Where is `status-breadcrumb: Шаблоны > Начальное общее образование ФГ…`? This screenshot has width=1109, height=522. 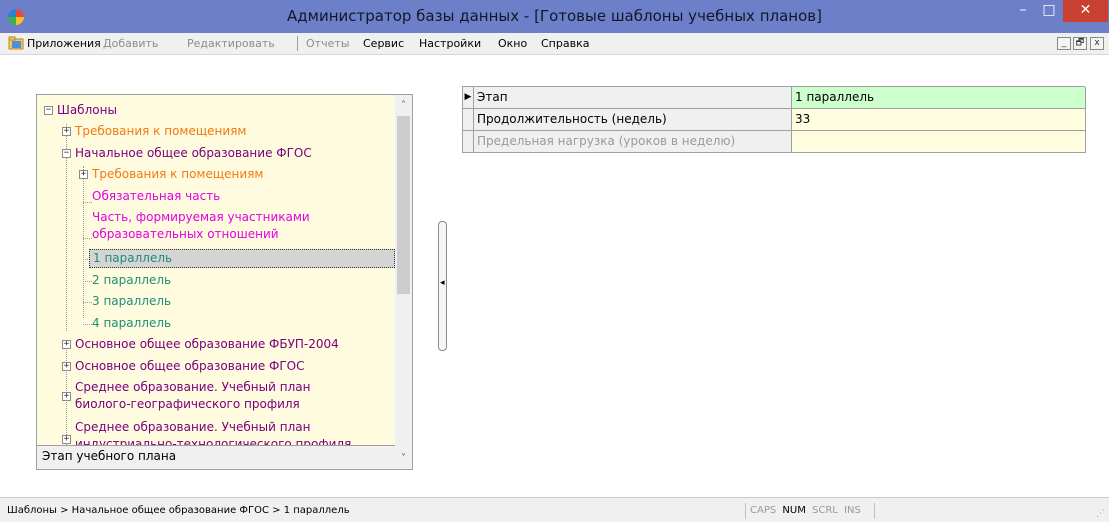
status-breadcrumb: Шаблоны > Начальное общее образование ФГ… is located at coordinates (178, 510).